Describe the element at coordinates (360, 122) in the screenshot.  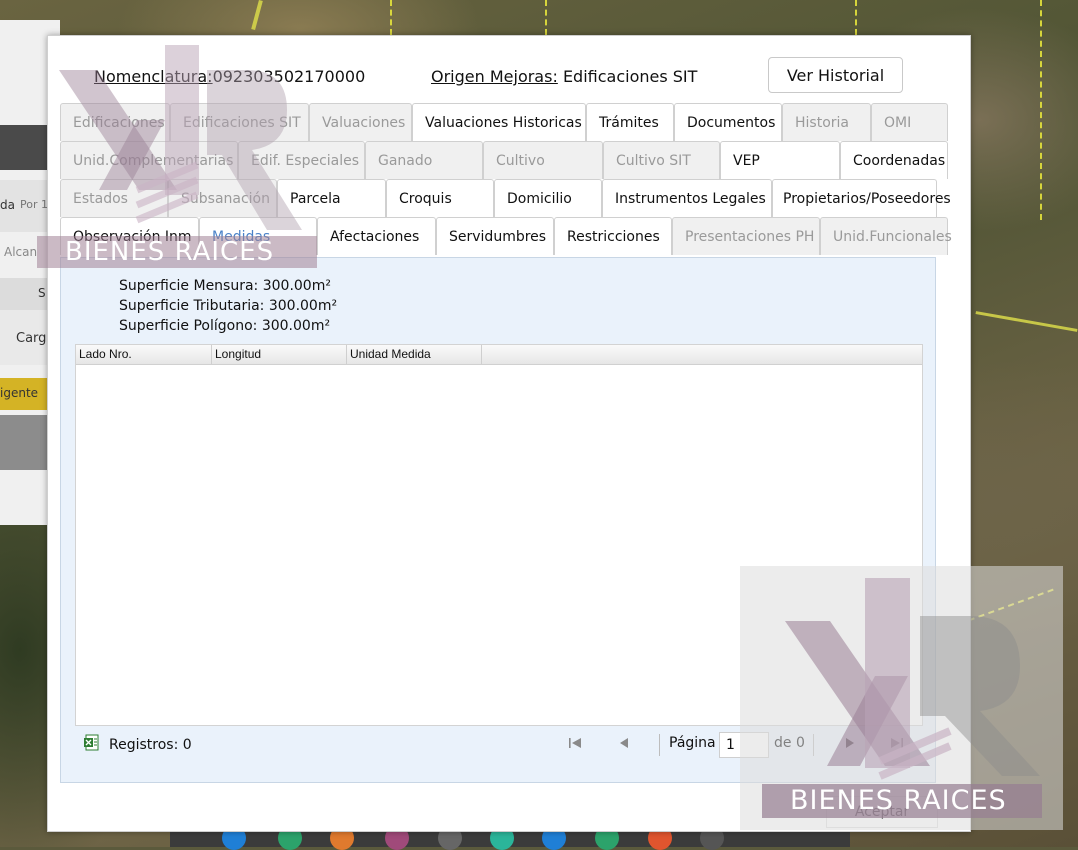
I see `tab-valuaciones: Valuaciones` at that location.